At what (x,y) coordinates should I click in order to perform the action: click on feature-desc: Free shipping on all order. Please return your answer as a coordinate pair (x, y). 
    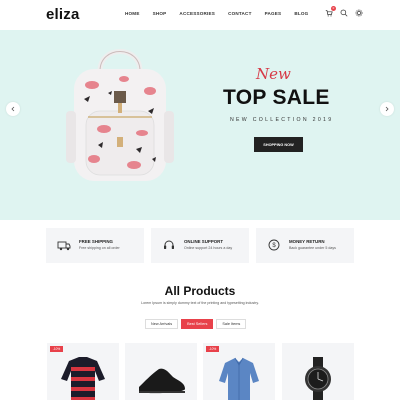
    Looking at the image, I should click on (99, 248).